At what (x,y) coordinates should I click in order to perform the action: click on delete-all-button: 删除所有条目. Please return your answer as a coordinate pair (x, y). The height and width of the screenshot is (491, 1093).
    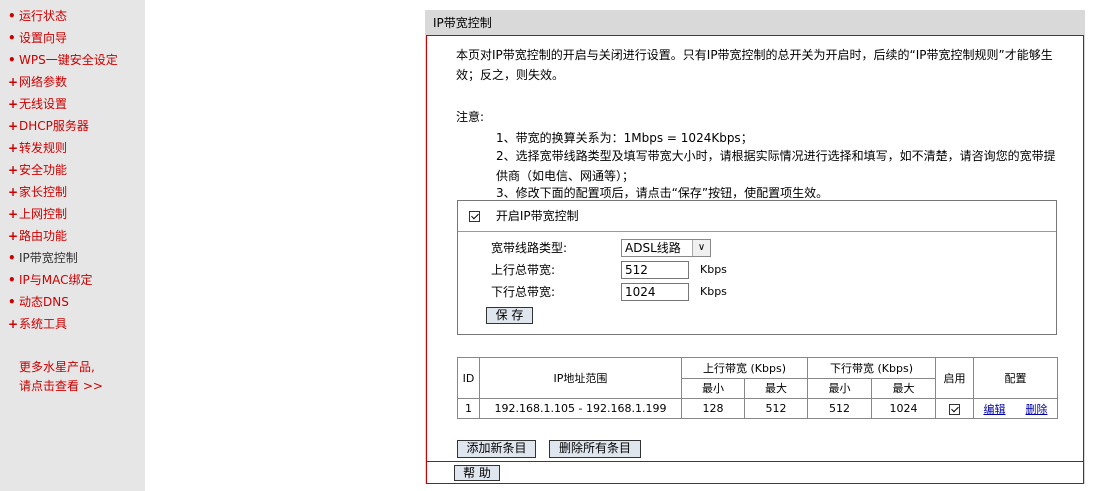
    Looking at the image, I should click on (595, 449).